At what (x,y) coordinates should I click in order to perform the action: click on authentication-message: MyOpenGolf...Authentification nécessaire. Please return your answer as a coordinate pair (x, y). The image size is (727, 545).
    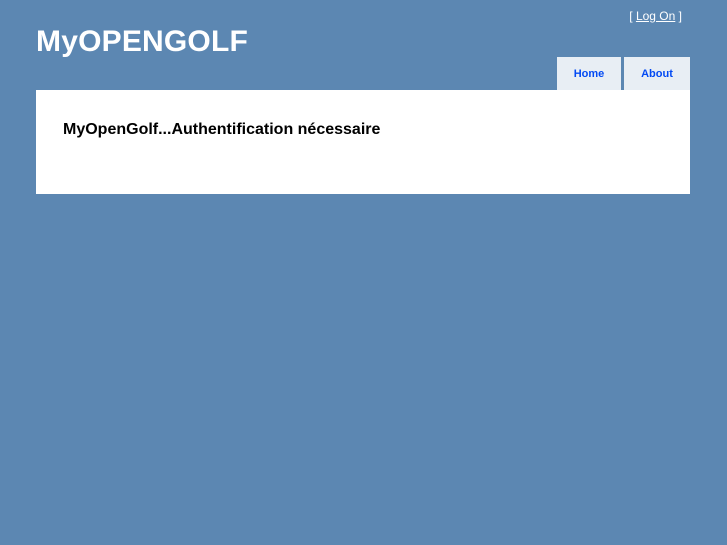
    Looking at the image, I should click on (222, 129).